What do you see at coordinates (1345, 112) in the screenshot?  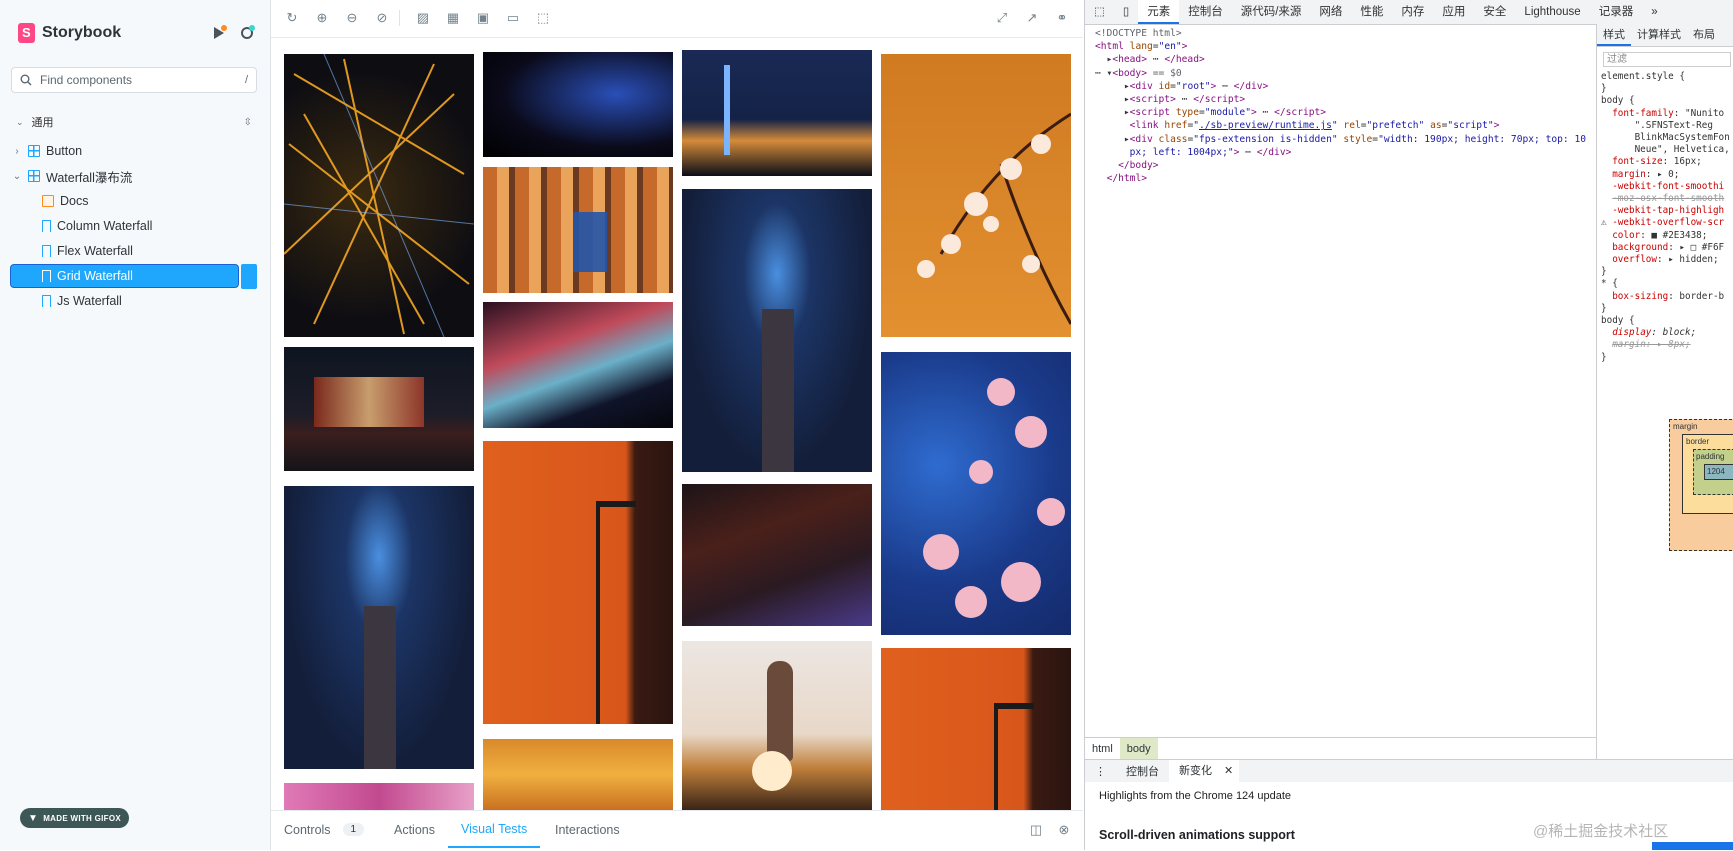 I see `dom-line: ▸<script type="module"> ⋯ </script>` at bounding box center [1345, 112].